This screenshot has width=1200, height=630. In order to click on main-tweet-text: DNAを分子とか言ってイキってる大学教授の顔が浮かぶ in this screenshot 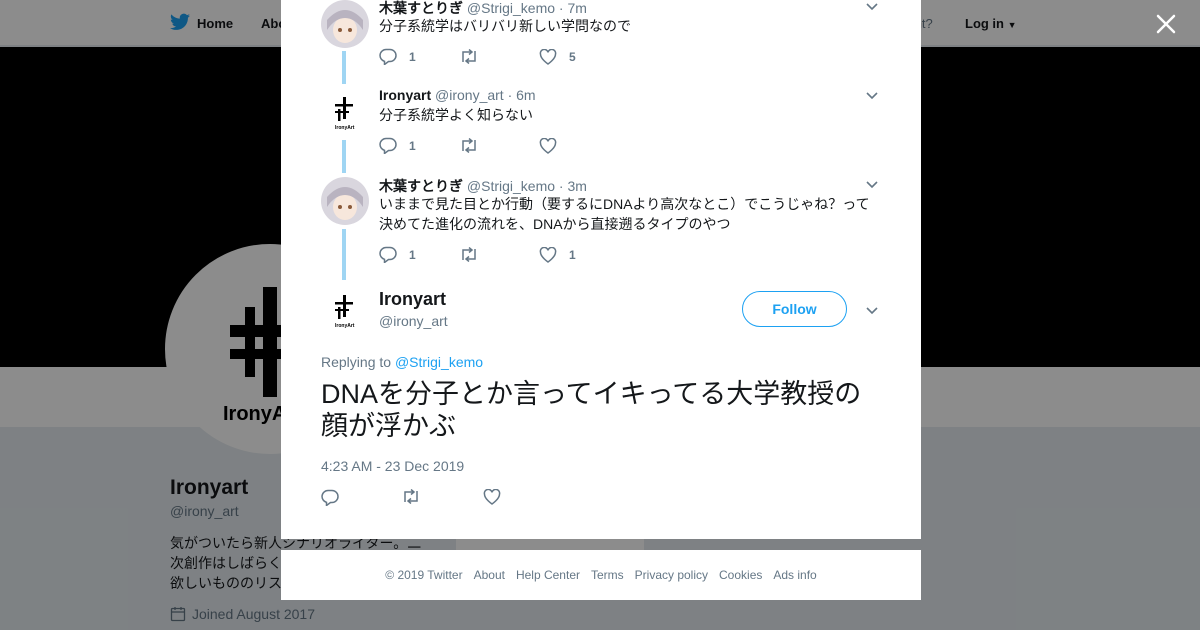, I will do `click(591, 410)`.